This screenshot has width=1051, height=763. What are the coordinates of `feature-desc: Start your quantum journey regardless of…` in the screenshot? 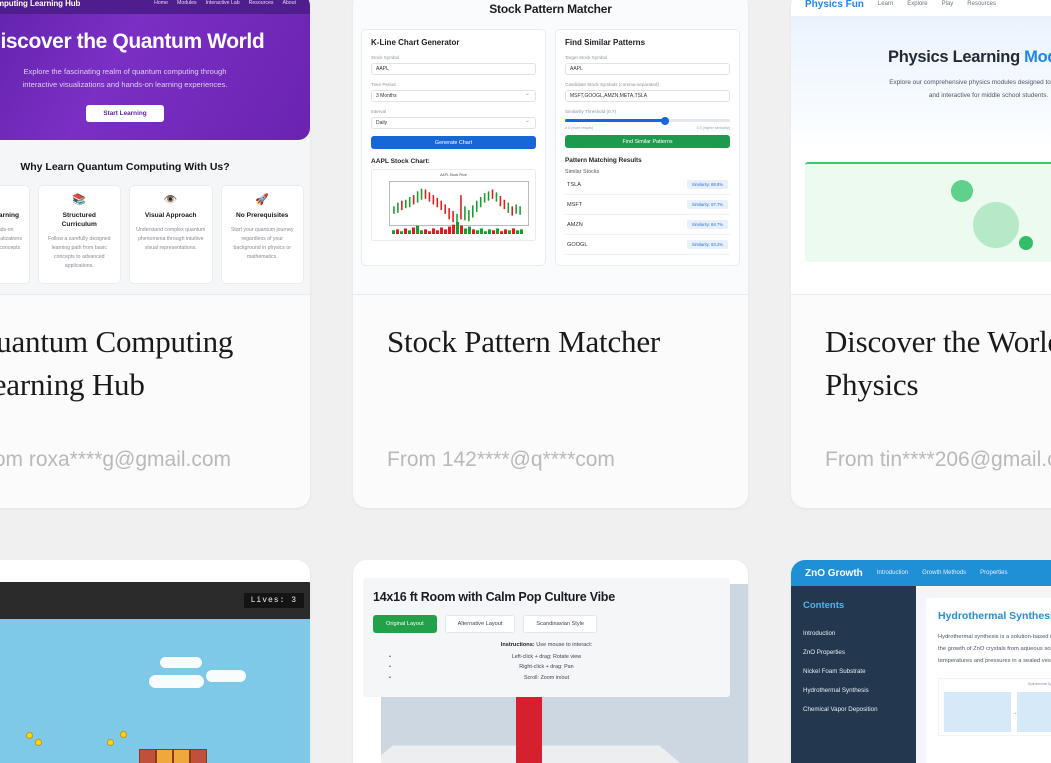 It's located at (262, 243).